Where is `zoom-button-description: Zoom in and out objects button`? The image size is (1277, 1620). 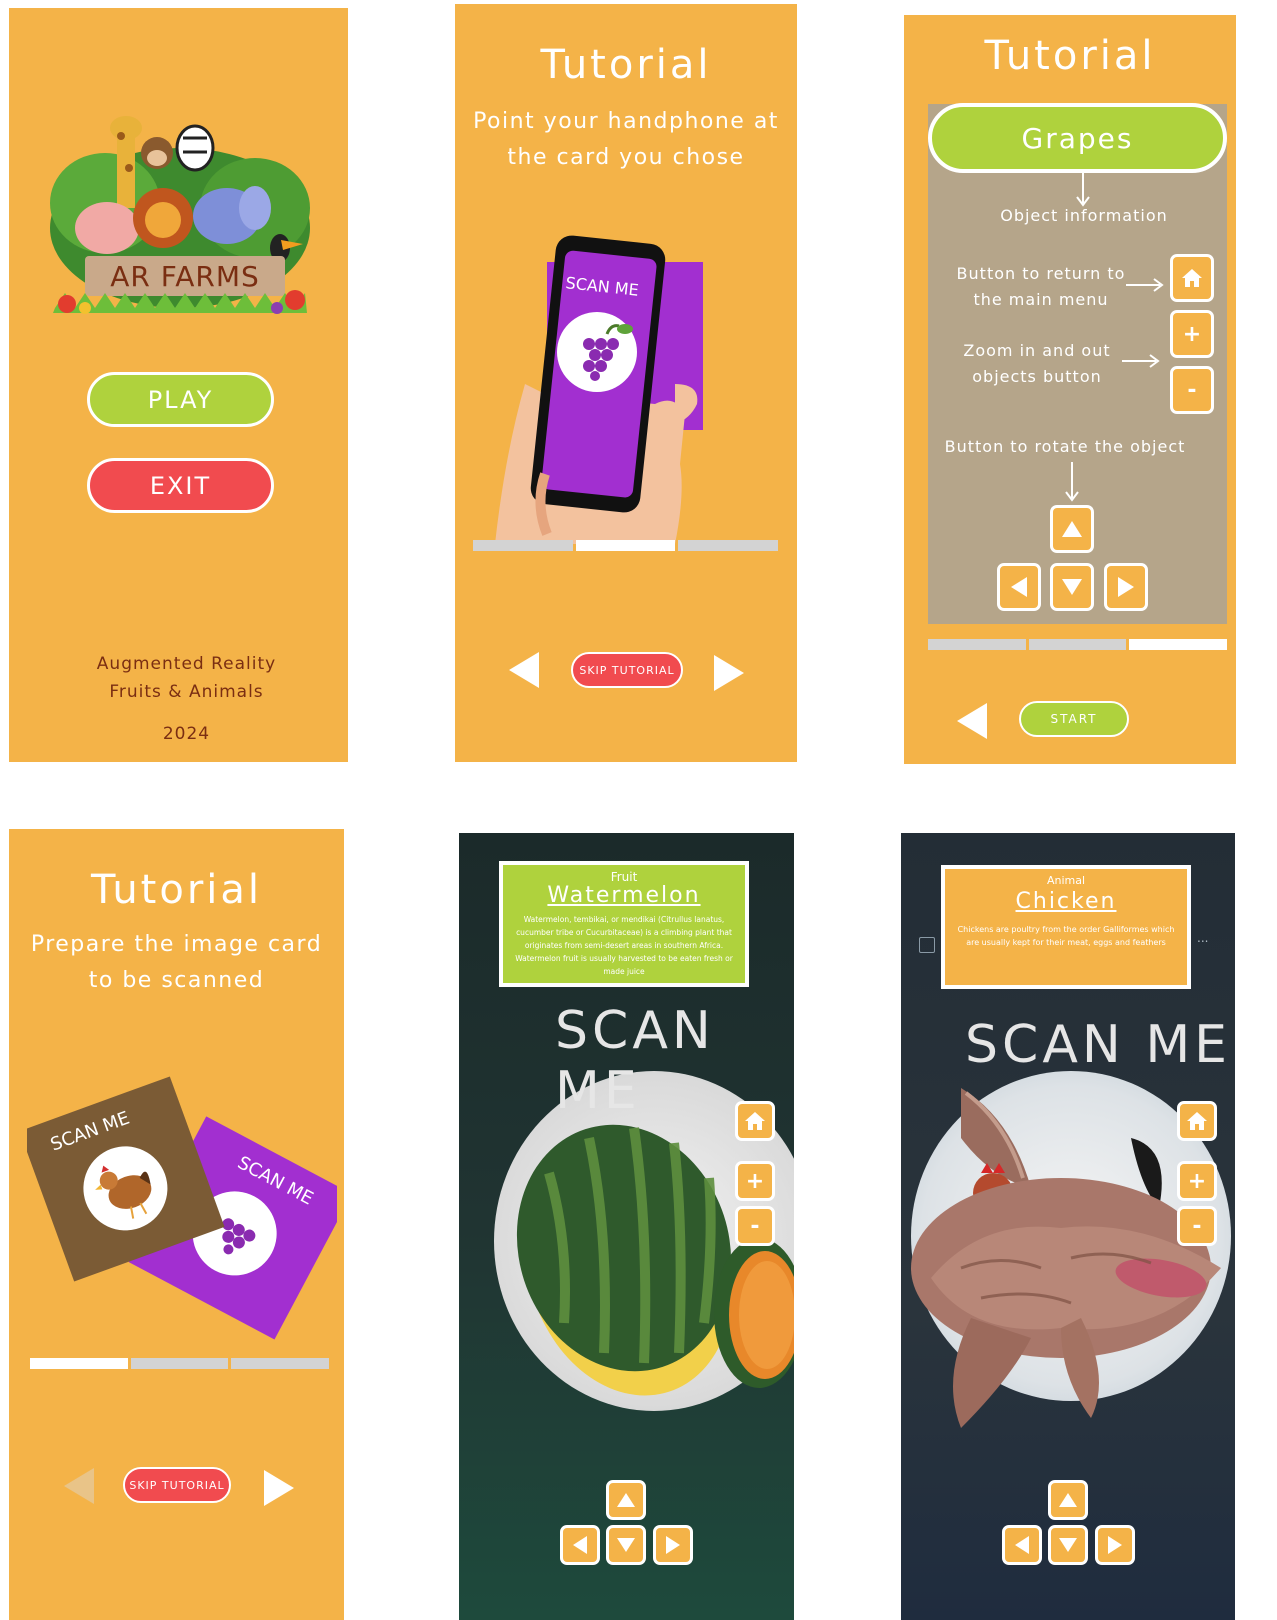
zoom-button-description: Zoom in and out objects button is located at coordinates (1037, 364).